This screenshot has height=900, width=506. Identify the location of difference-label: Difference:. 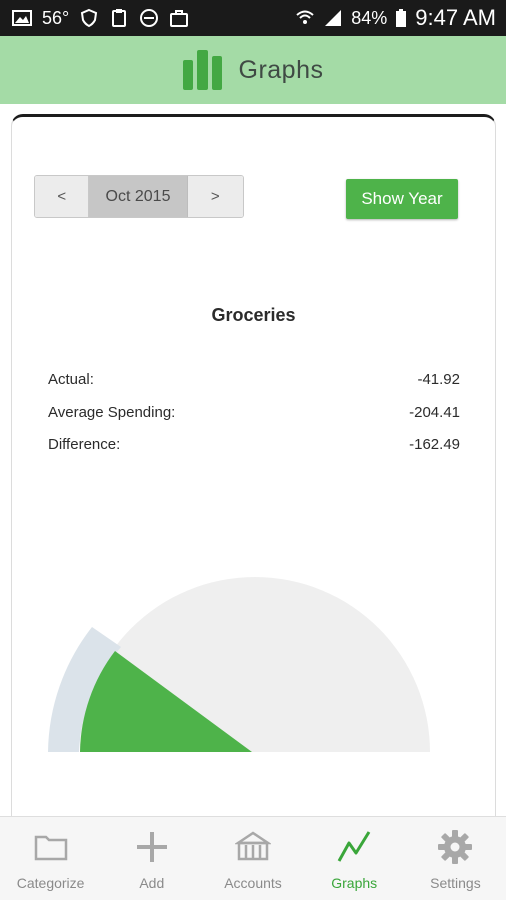
(84, 444).